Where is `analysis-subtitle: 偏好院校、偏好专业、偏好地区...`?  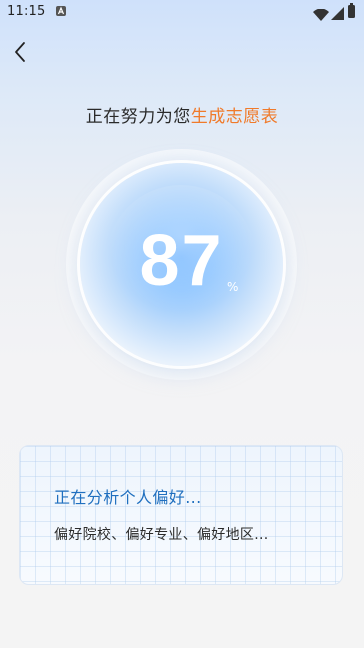
analysis-subtitle: 偏好院校、偏好专业、偏好地区... is located at coordinates (161, 535).